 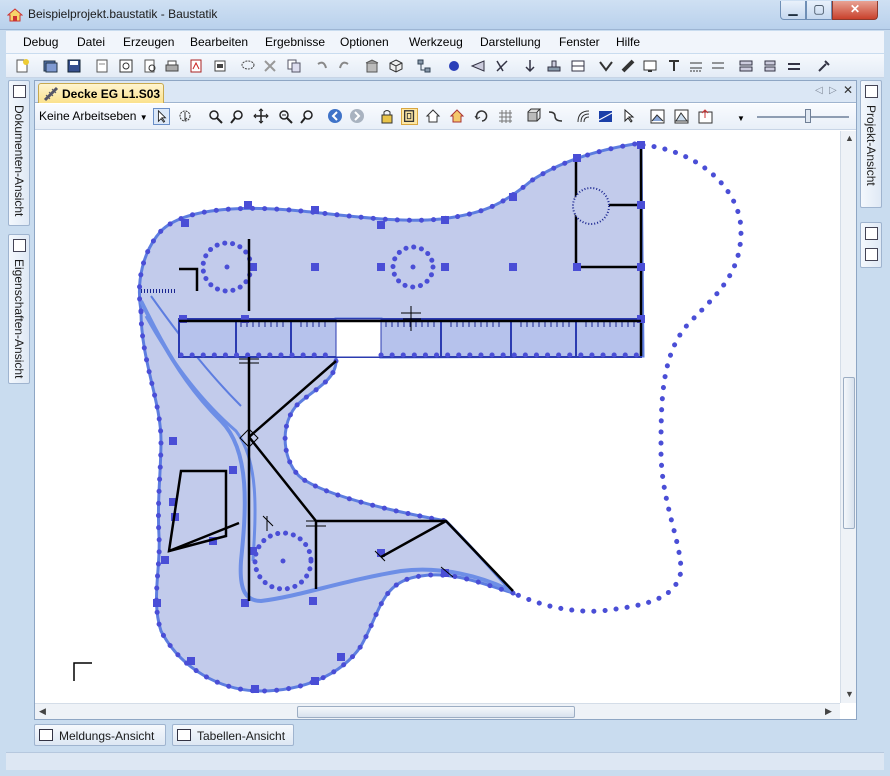 What do you see at coordinates (530, 66) in the screenshot?
I see `load-icon` at bounding box center [530, 66].